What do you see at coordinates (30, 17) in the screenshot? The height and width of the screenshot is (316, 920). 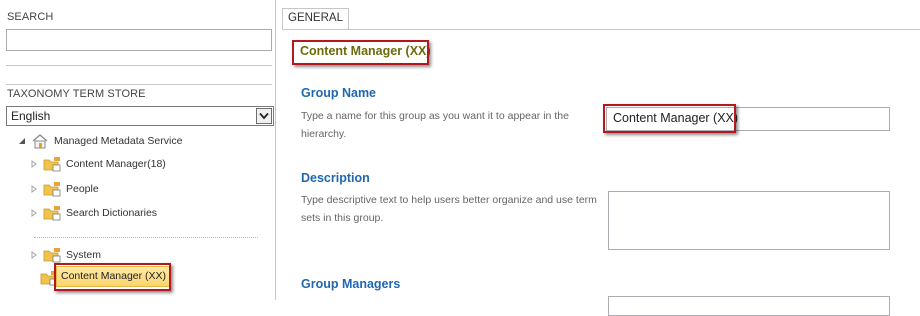 I see `search-heading: SEARCH` at bounding box center [30, 17].